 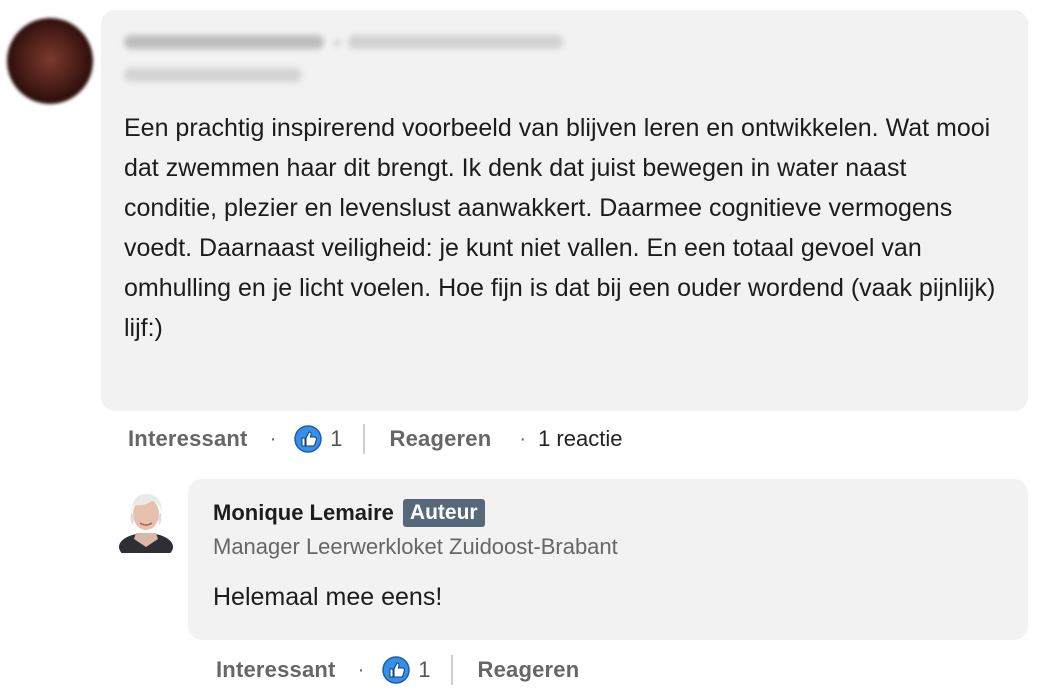 I want to click on reply-text: Helemaal mee eens!, so click(x=328, y=597).